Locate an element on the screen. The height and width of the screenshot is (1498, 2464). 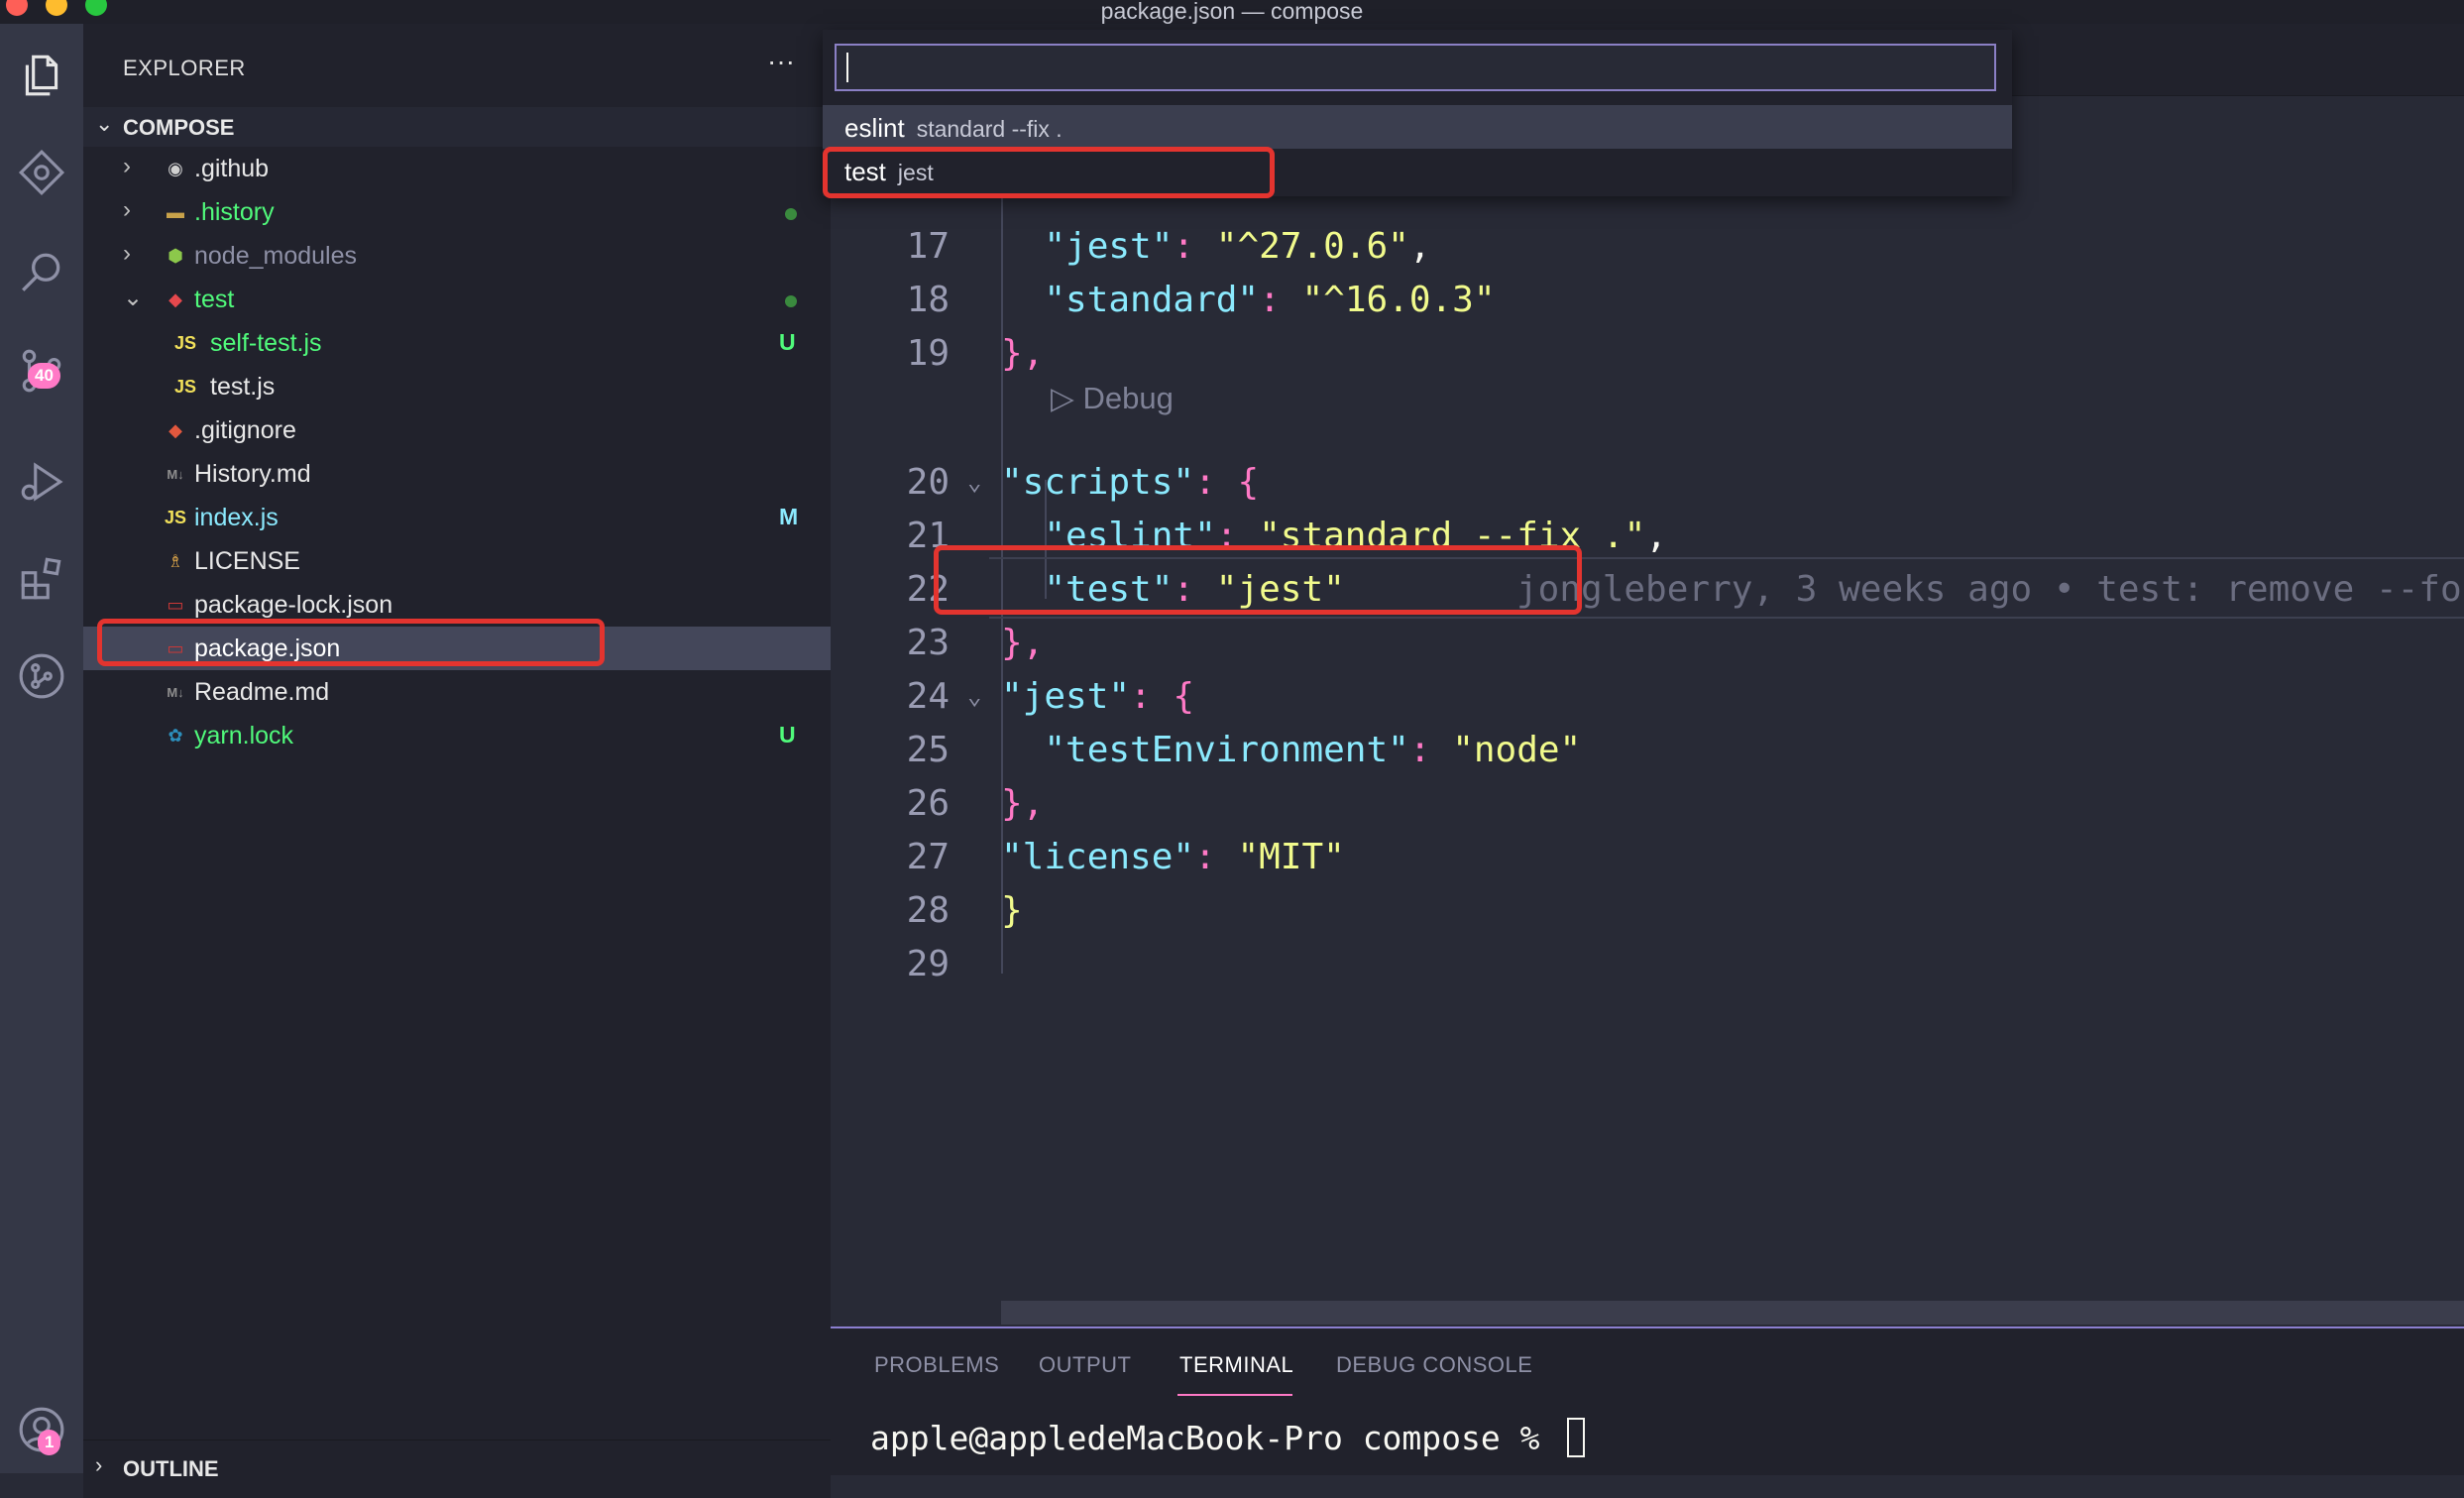
code-token: "license" is located at coordinates (1098, 857).